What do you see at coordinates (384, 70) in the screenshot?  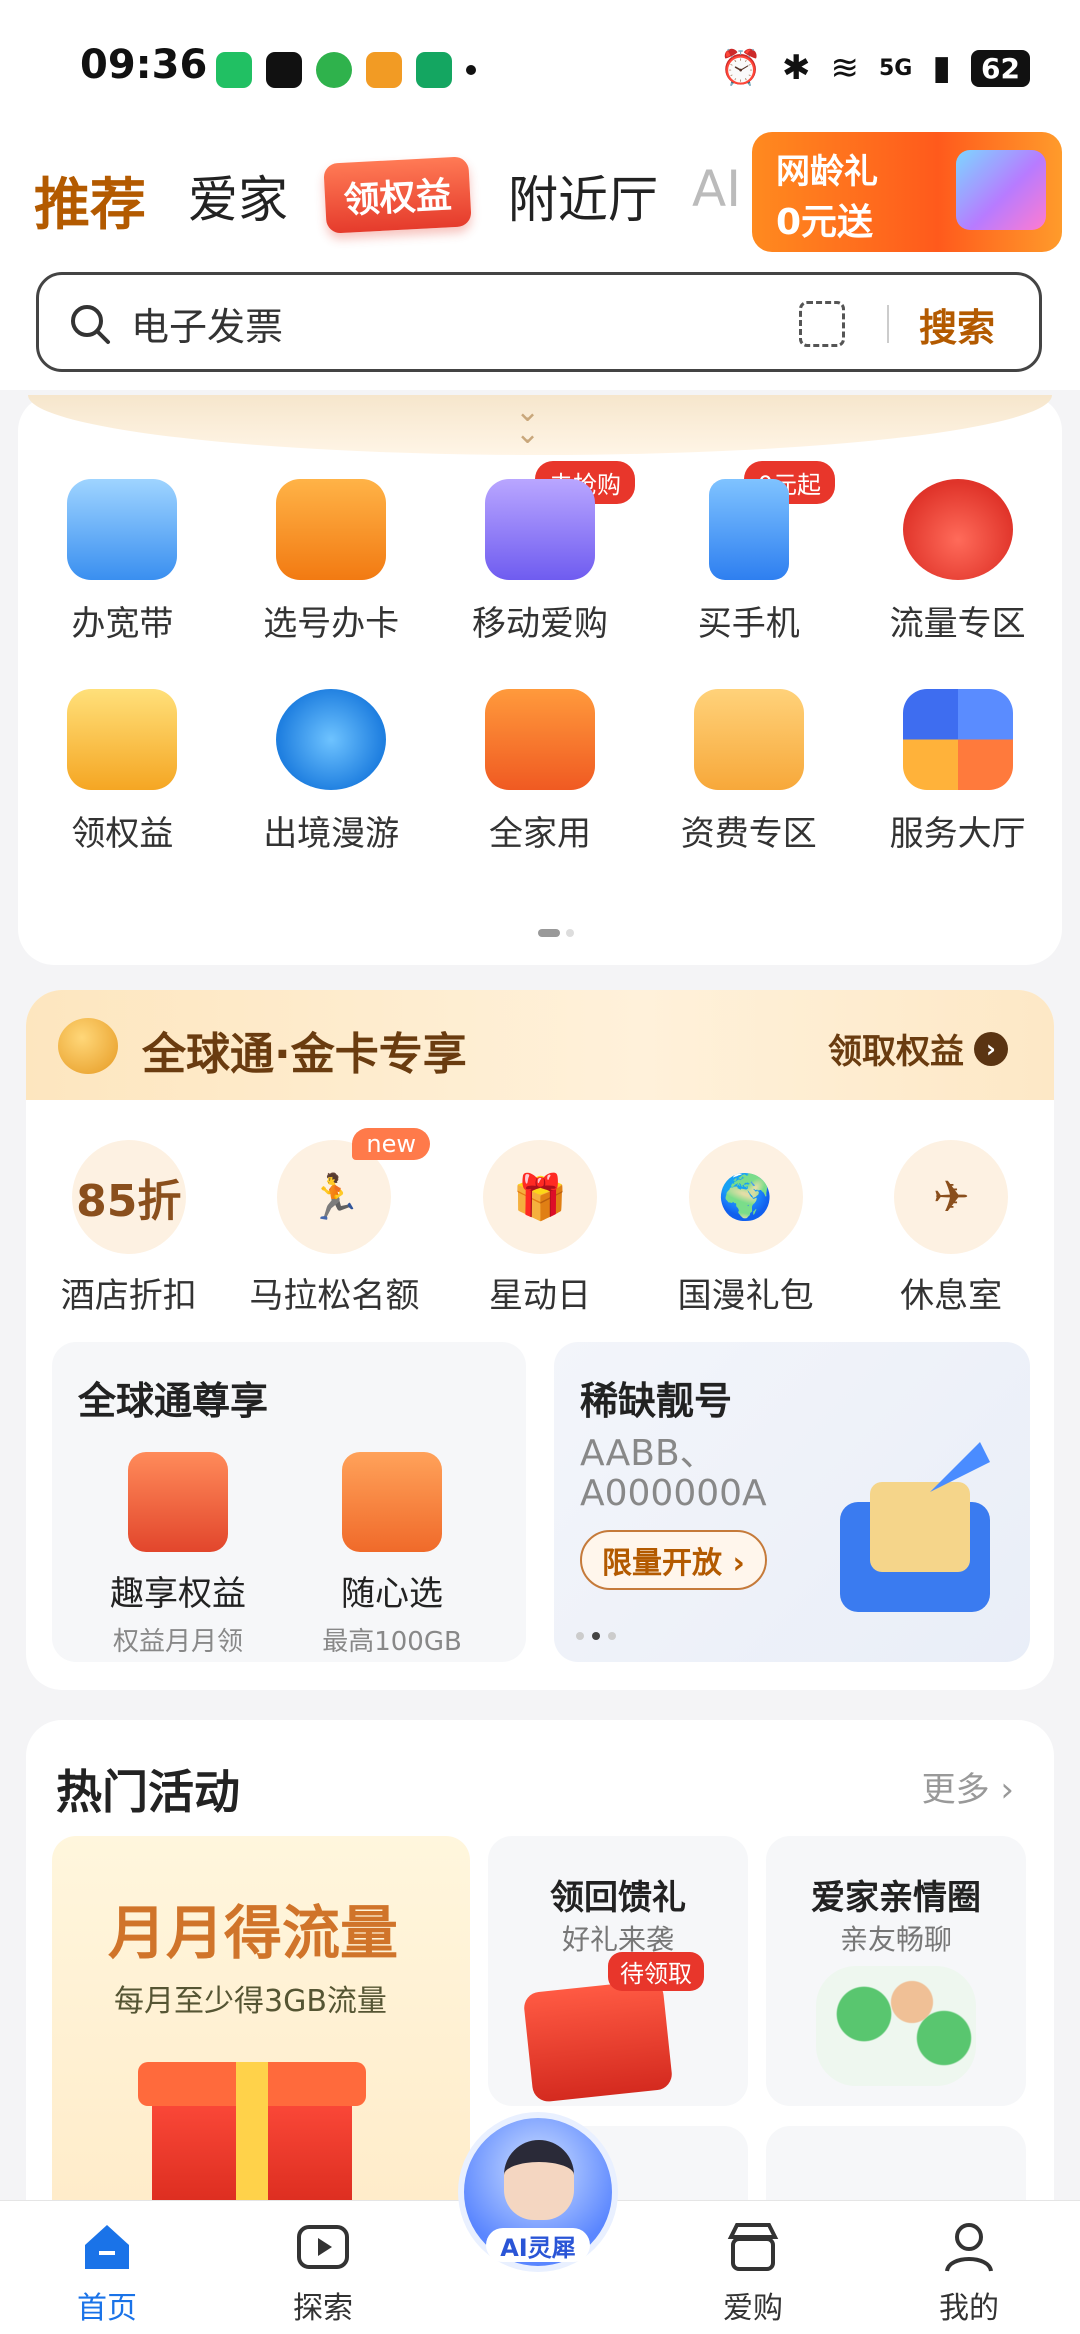 I see `app-orange-icon` at bounding box center [384, 70].